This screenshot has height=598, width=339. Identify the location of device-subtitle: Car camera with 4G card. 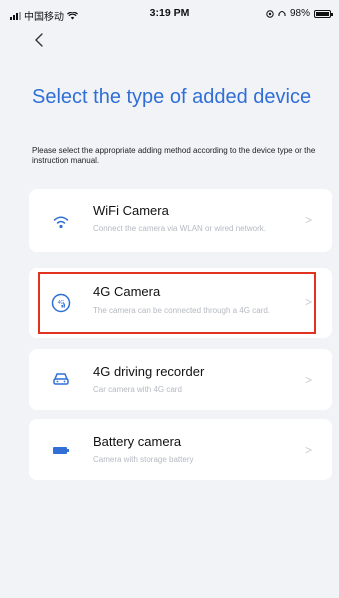
(137, 389).